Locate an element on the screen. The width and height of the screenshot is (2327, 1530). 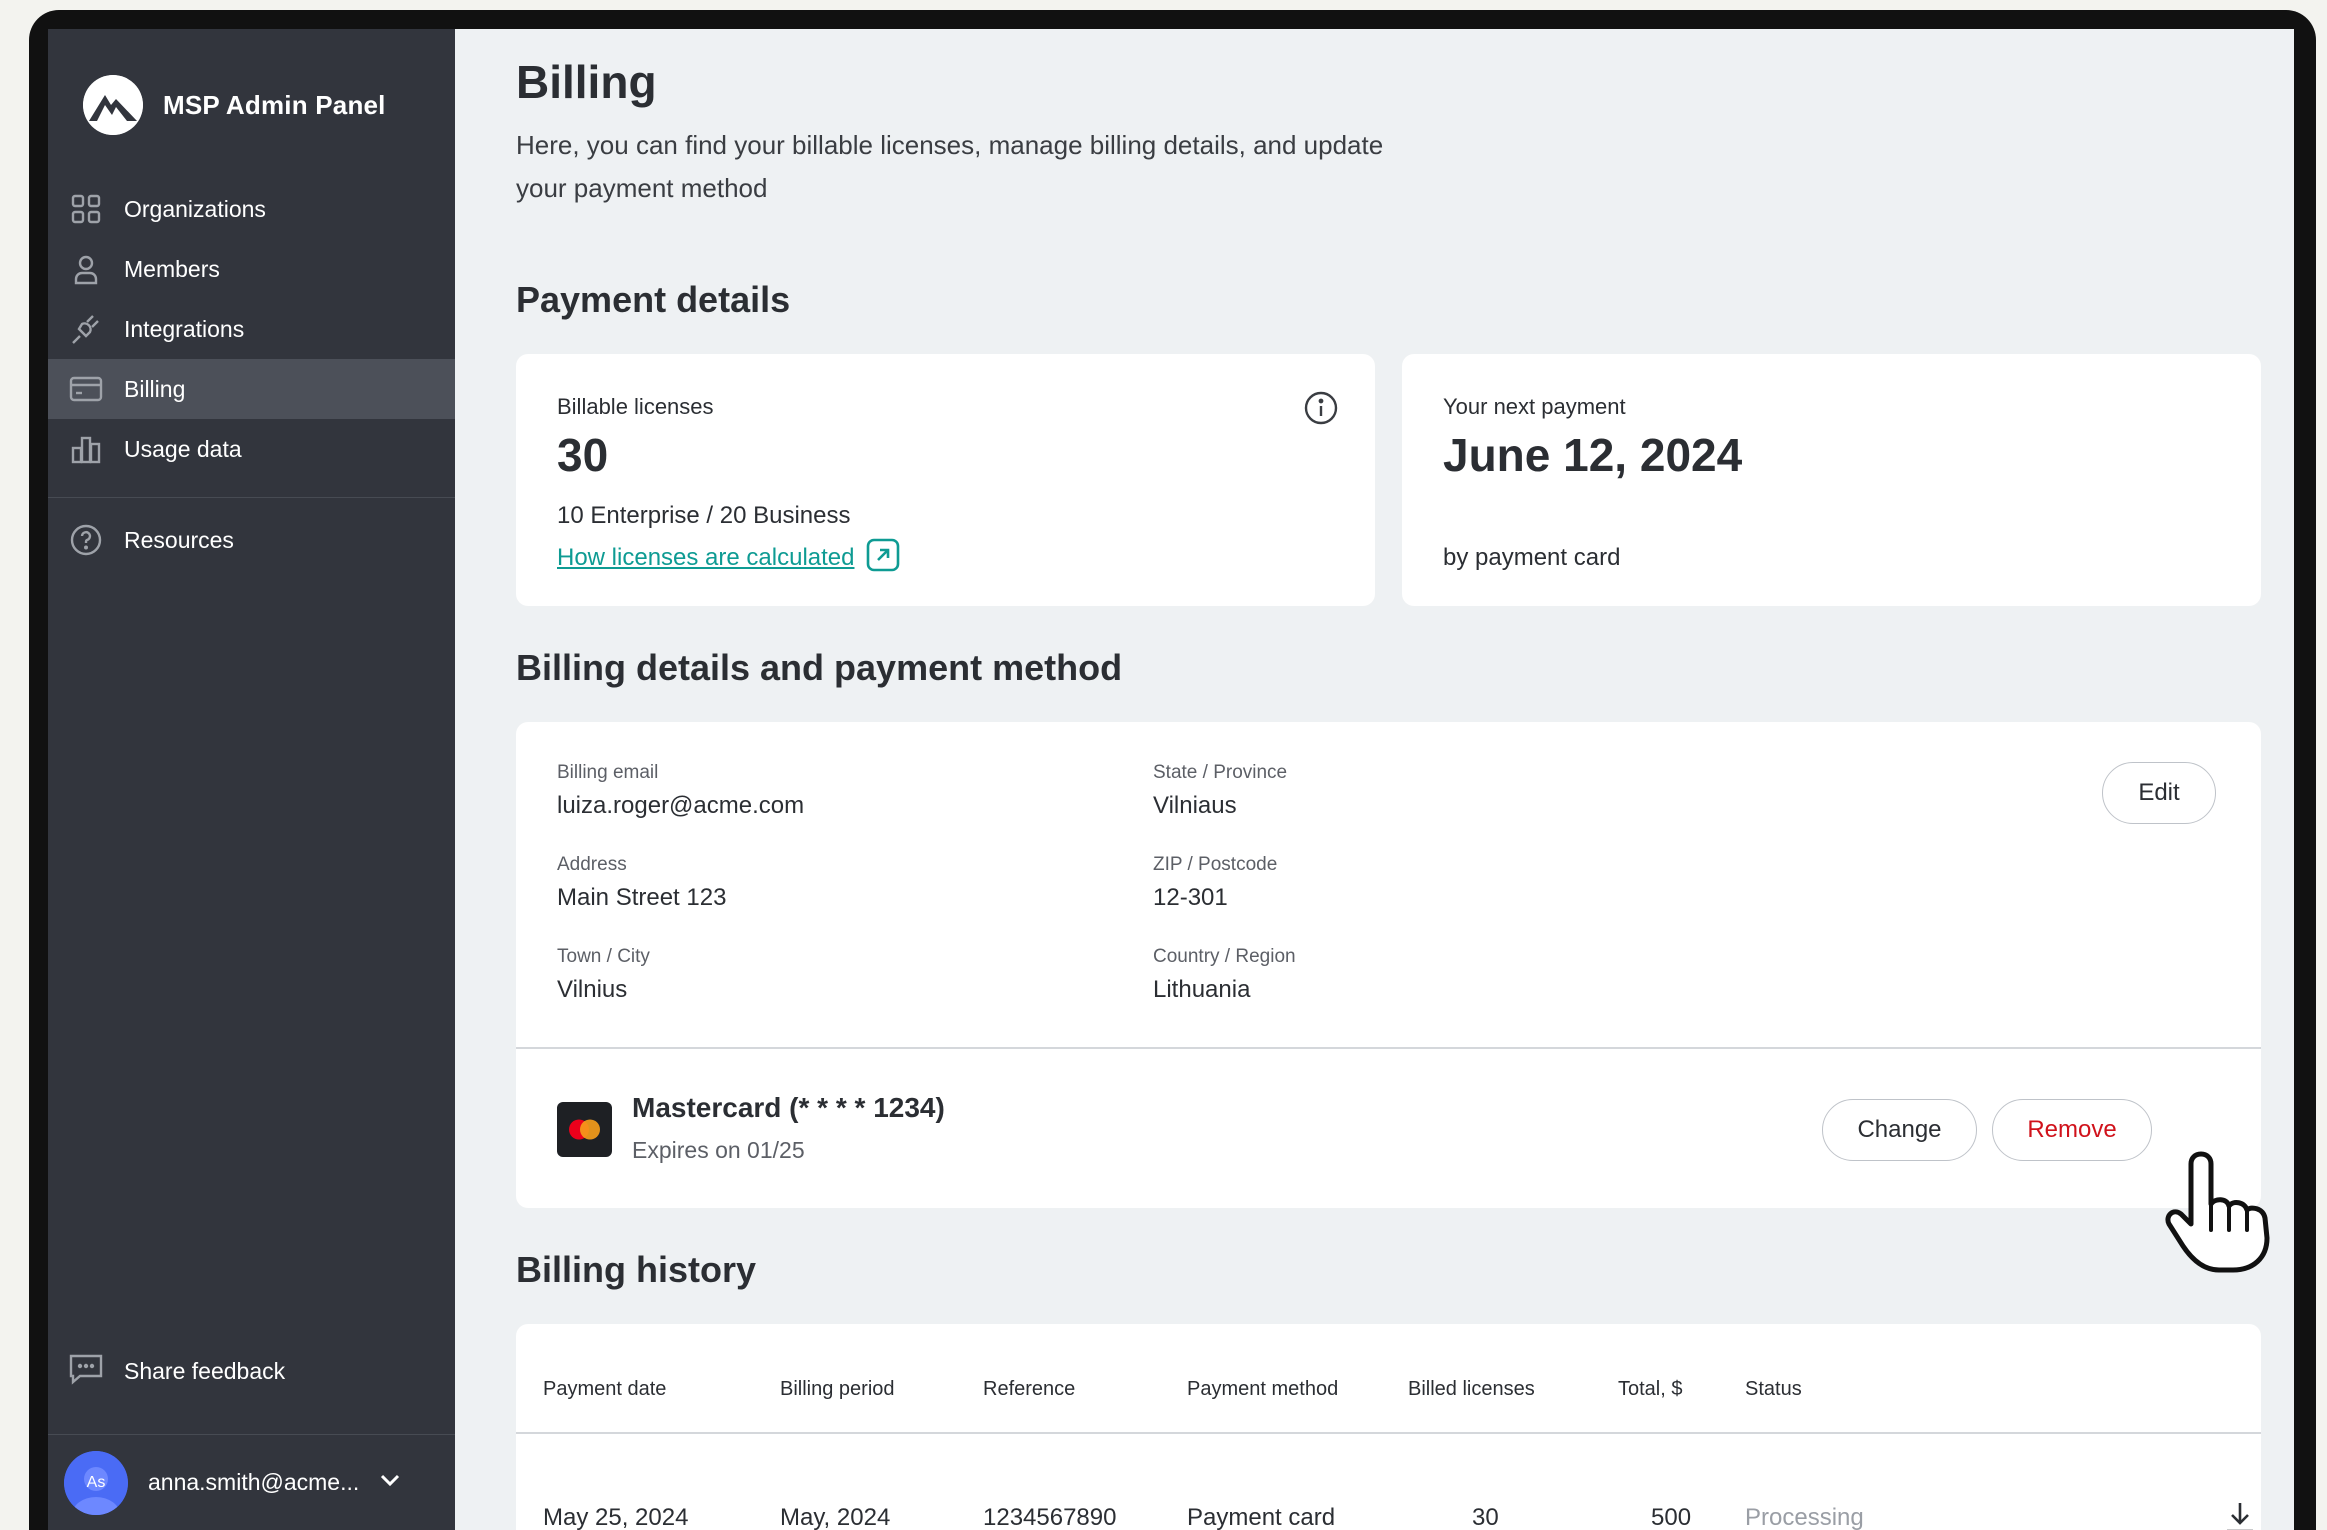
avatar: As is located at coordinates (96, 1482).